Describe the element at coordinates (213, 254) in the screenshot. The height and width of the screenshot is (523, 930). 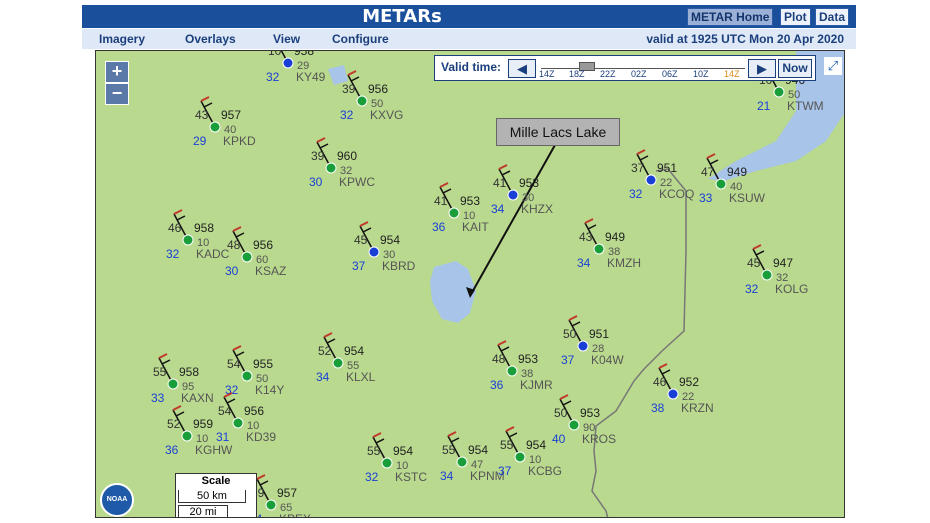
I see `station-id: KADC` at that location.